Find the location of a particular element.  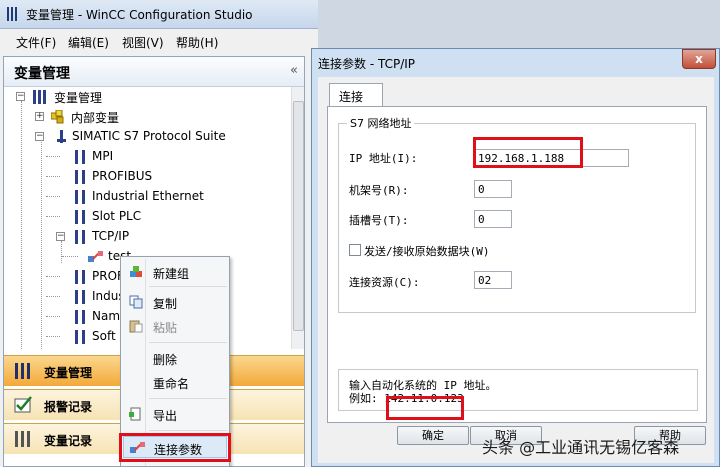

rack-label: 机架号(R): is located at coordinates (379, 190).